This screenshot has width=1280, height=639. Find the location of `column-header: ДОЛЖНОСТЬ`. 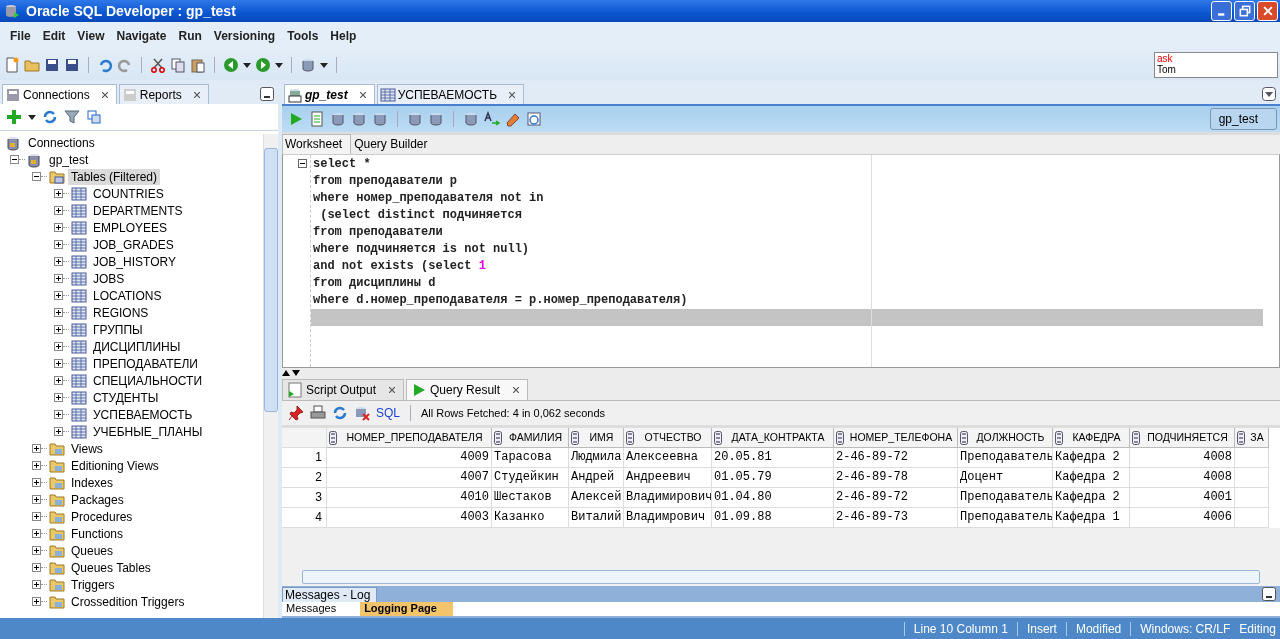

column-header: ДОЛЖНОСТЬ is located at coordinates (1005, 438).